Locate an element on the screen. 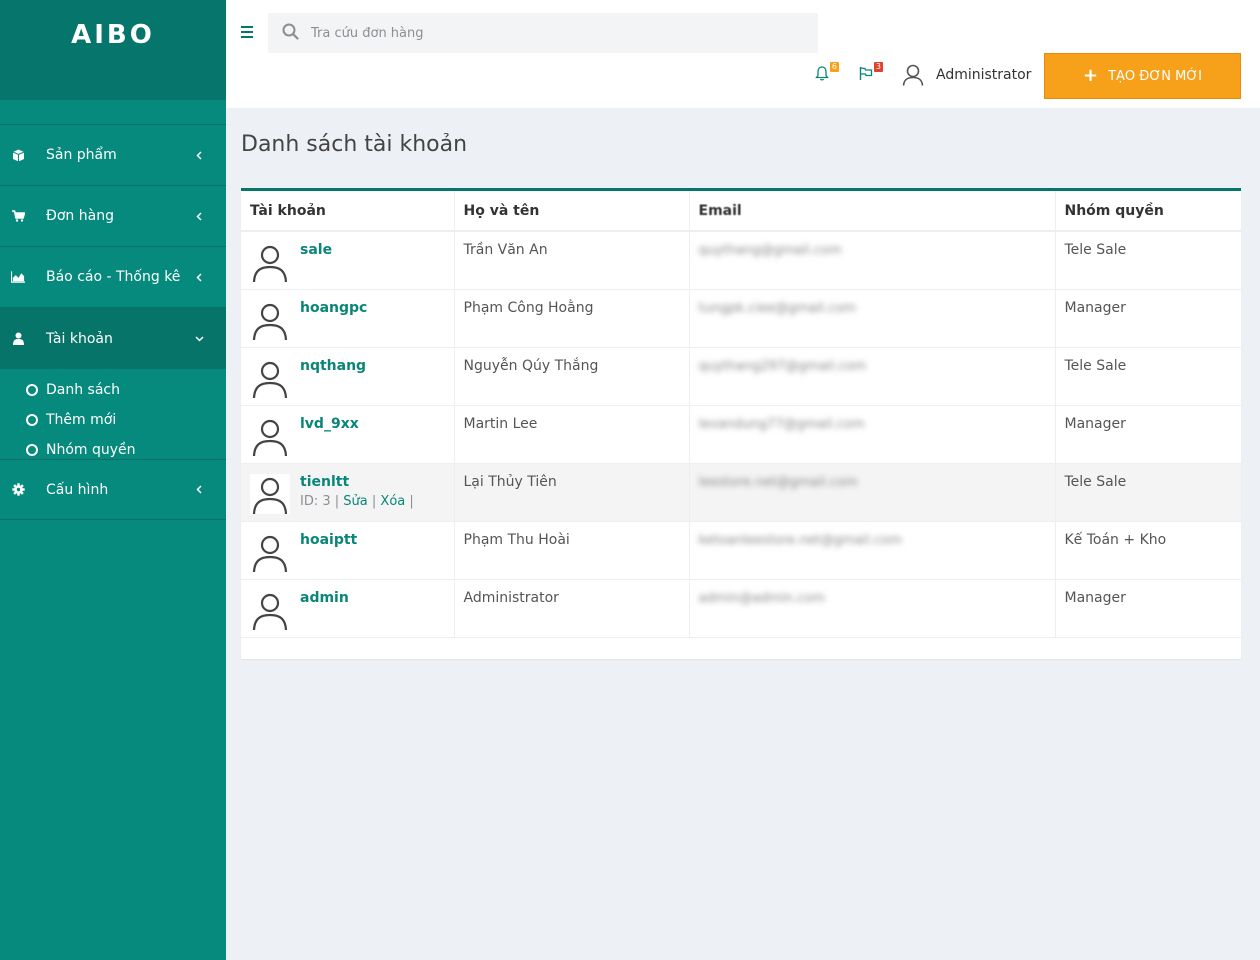 The width and height of the screenshot is (1260, 960). plus-icon: + is located at coordinates (1090, 75).